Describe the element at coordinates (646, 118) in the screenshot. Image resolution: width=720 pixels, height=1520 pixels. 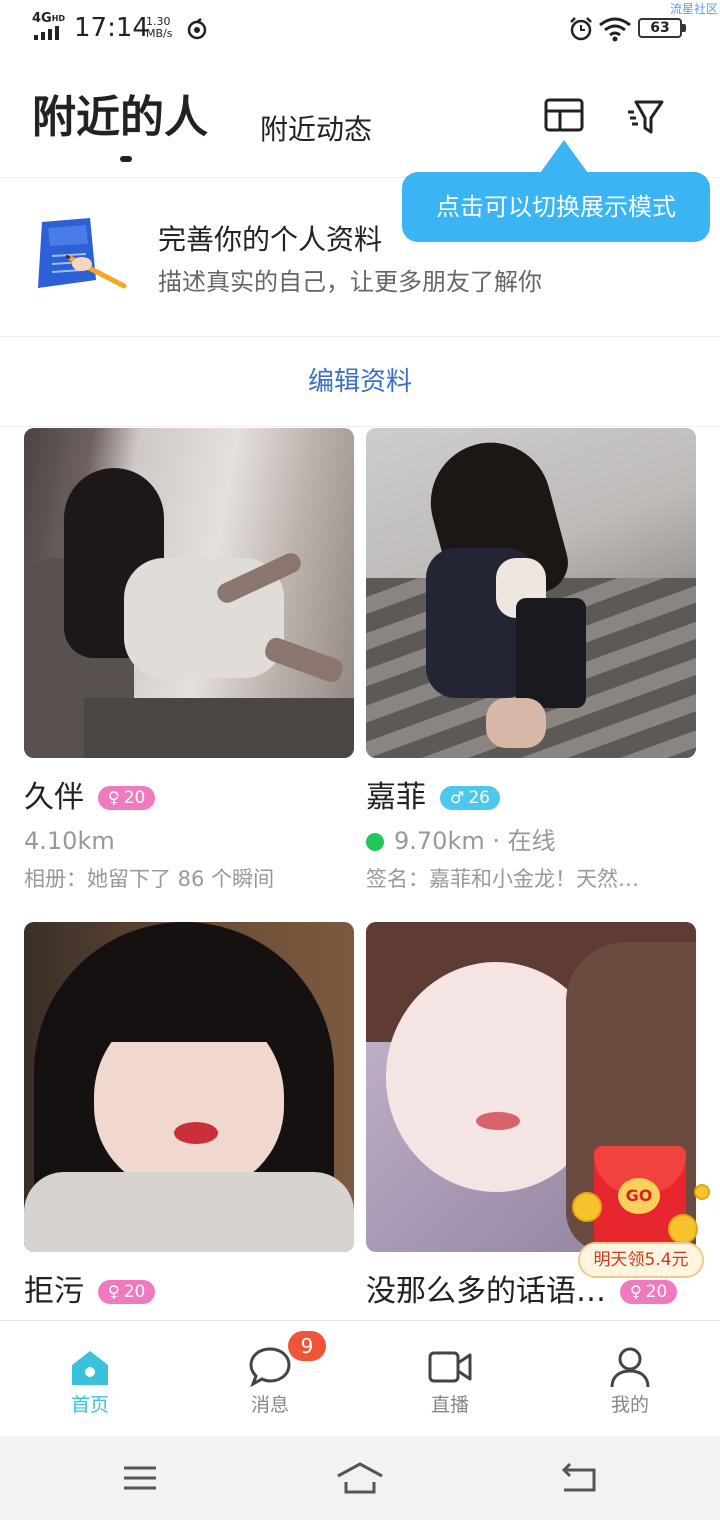
I see `filter-icon` at that location.